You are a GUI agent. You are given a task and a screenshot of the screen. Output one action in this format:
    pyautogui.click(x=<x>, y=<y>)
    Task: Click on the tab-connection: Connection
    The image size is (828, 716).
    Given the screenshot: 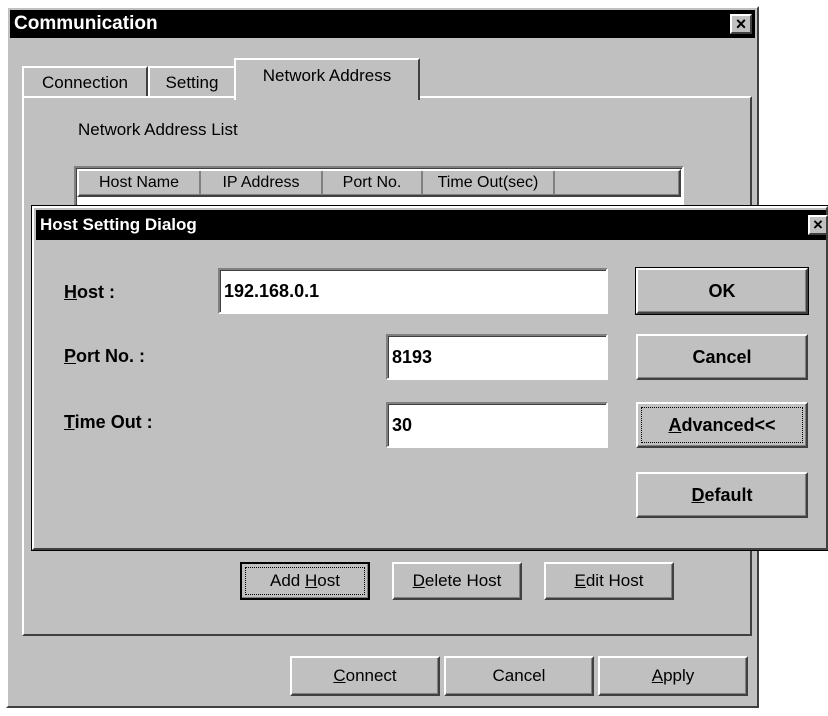 What is the action you would take?
    pyautogui.click(x=85, y=82)
    